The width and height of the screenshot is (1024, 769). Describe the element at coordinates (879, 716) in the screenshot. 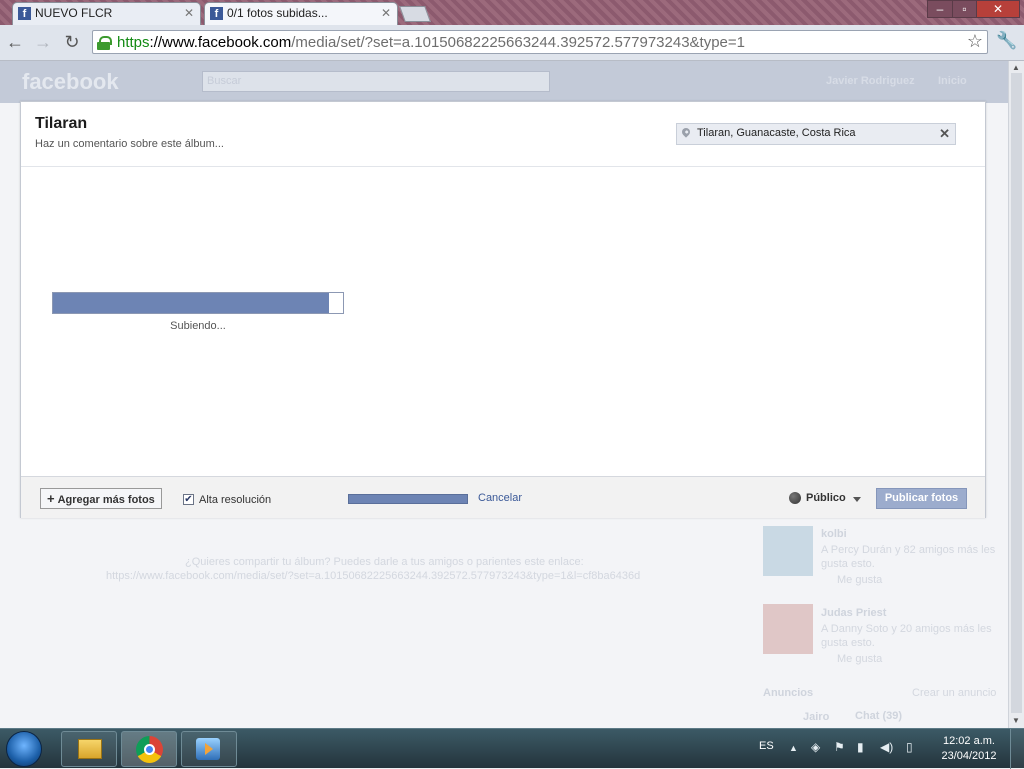

I see `chat-button: Chat (39)` at that location.